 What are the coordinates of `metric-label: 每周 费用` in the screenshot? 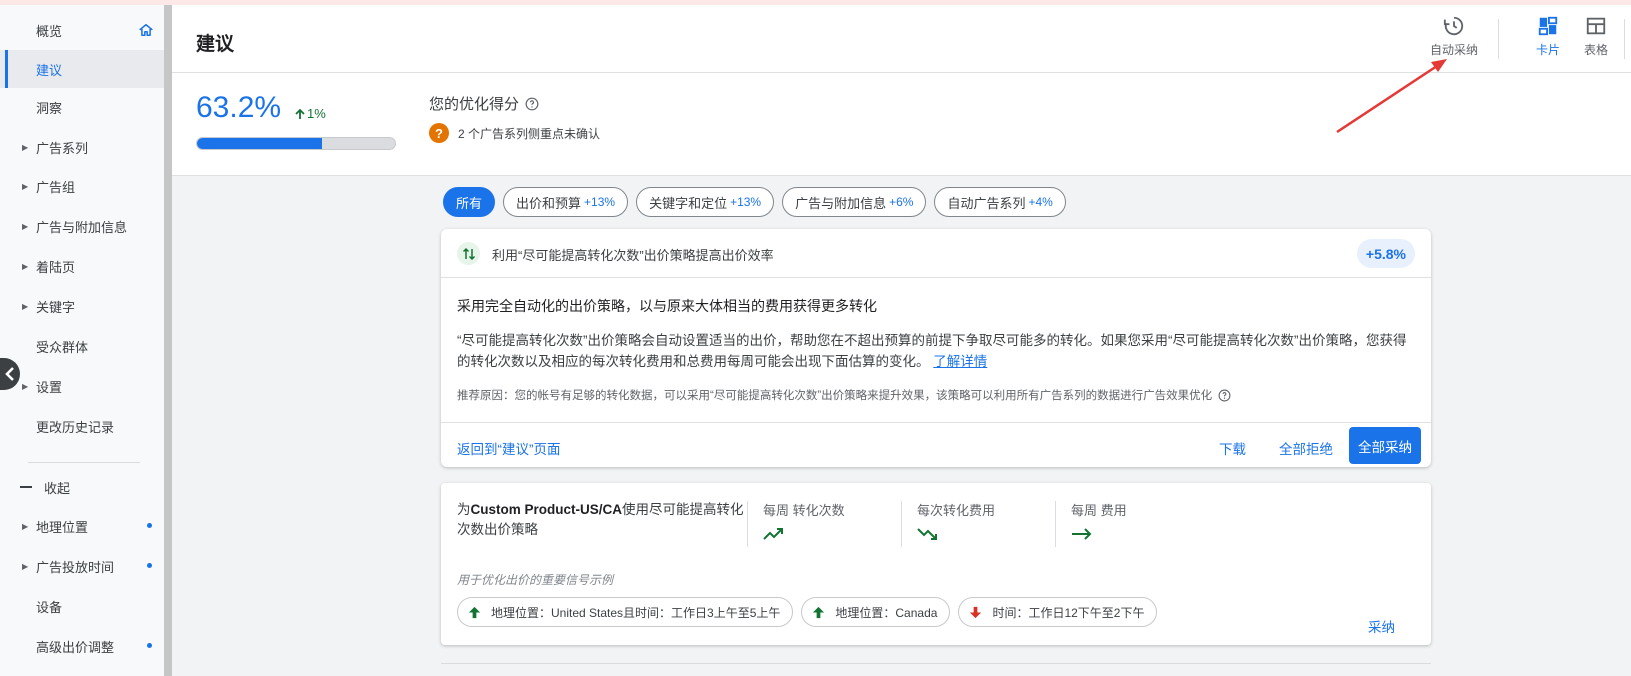 It's located at (1099, 510).